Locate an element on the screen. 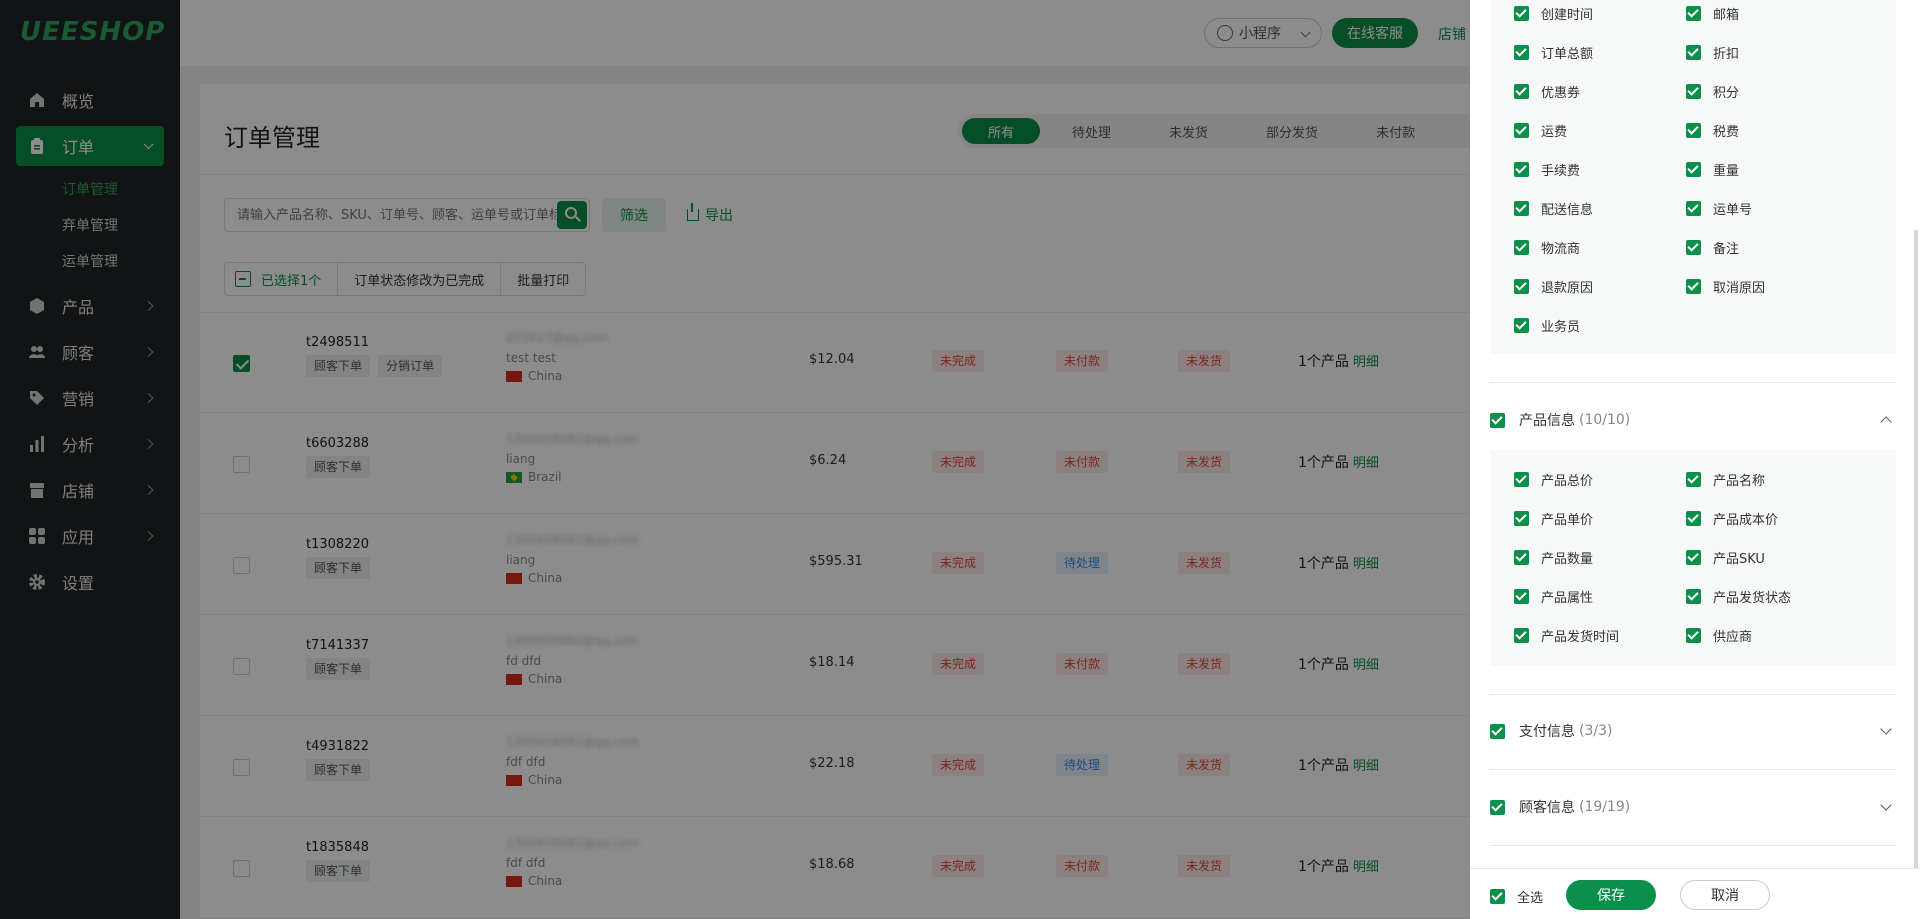 The width and height of the screenshot is (1920, 919). field-label: 供应商 is located at coordinates (1733, 637).